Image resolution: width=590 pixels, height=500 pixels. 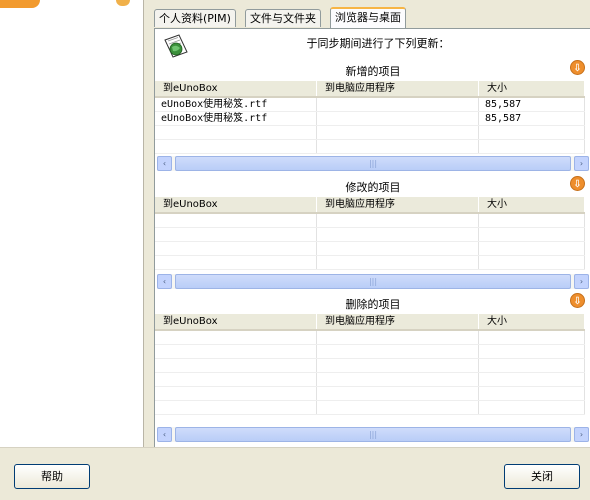 I want to click on modified-items-grid: 到eUnoBox 到电脑应用程序 大小, so click(x=372, y=234).